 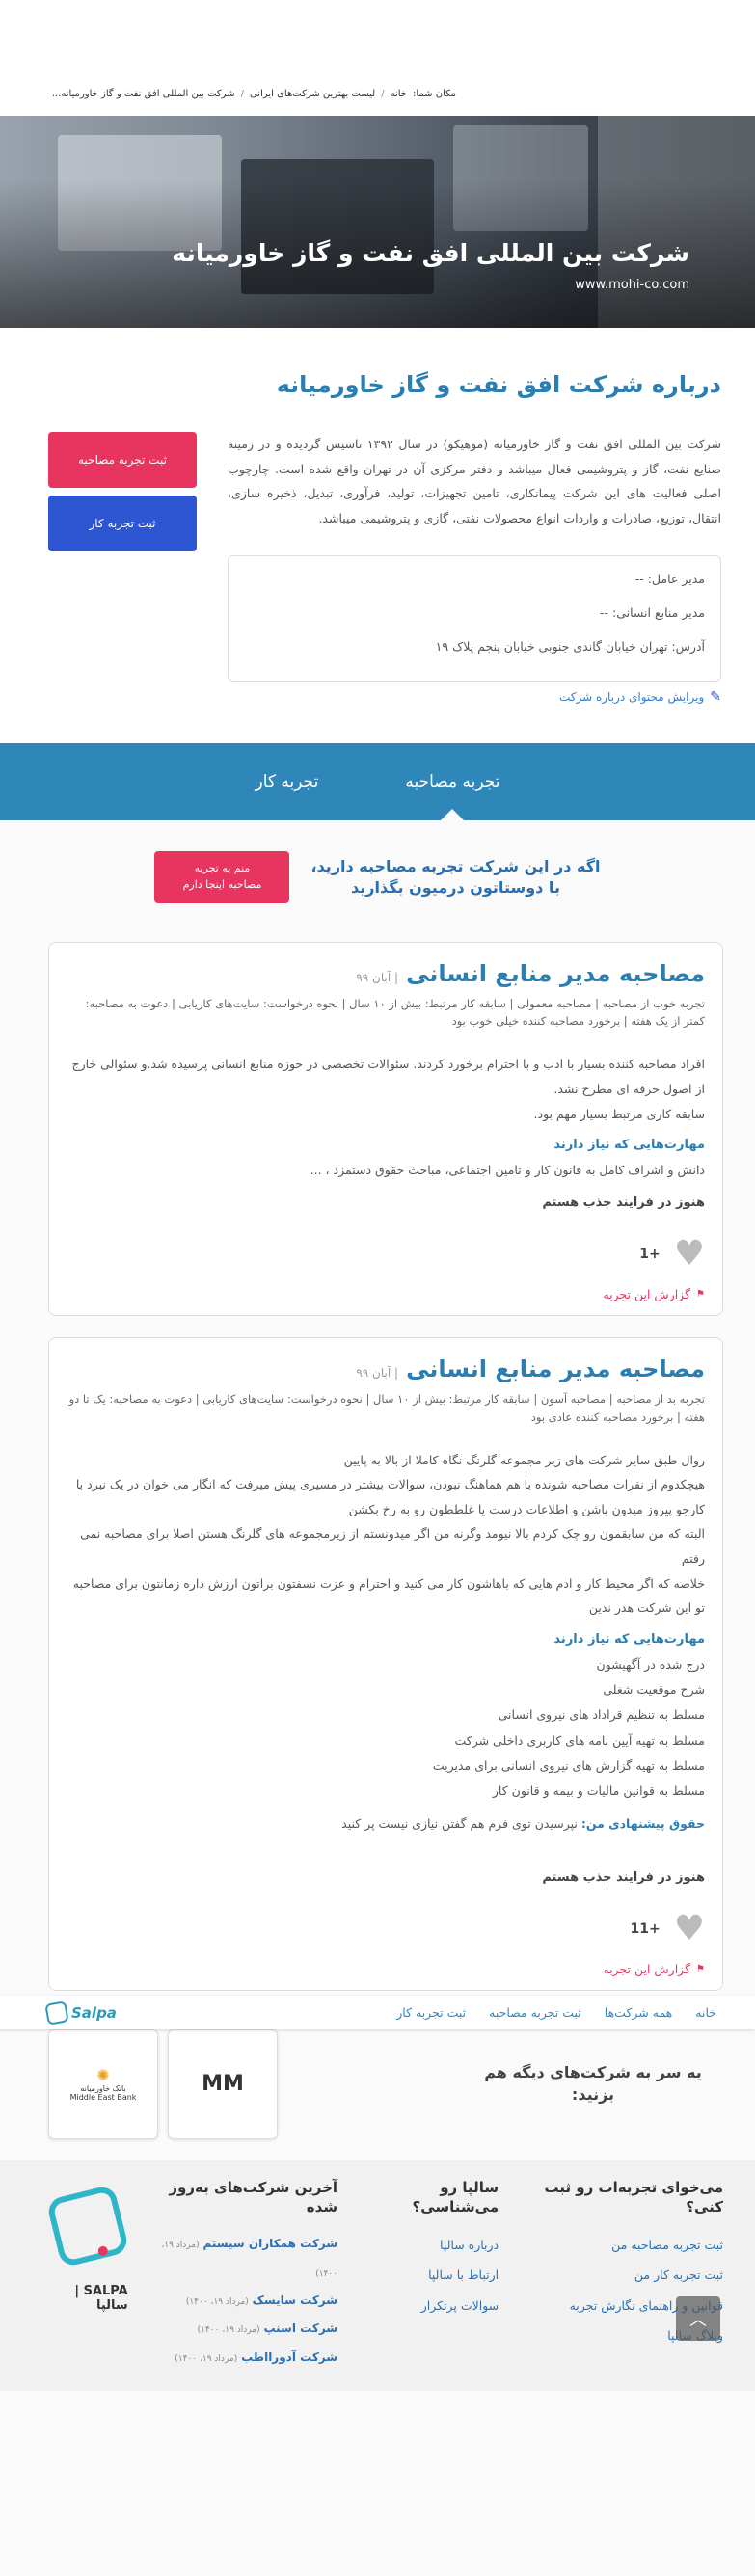 What do you see at coordinates (452, 782) in the screenshot?
I see `tab-interview-experience: تجربه مصاحبه` at bounding box center [452, 782].